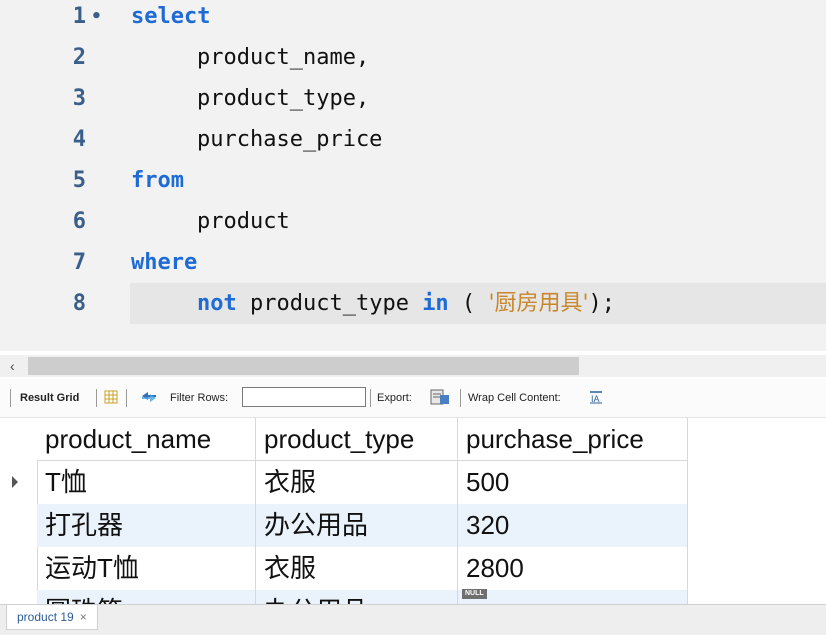 This screenshot has height=635, width=826. What do you see at coordinates (435, 303) in the screenshot?
I see `keyword-in: in` at bounding box center [435, 303].